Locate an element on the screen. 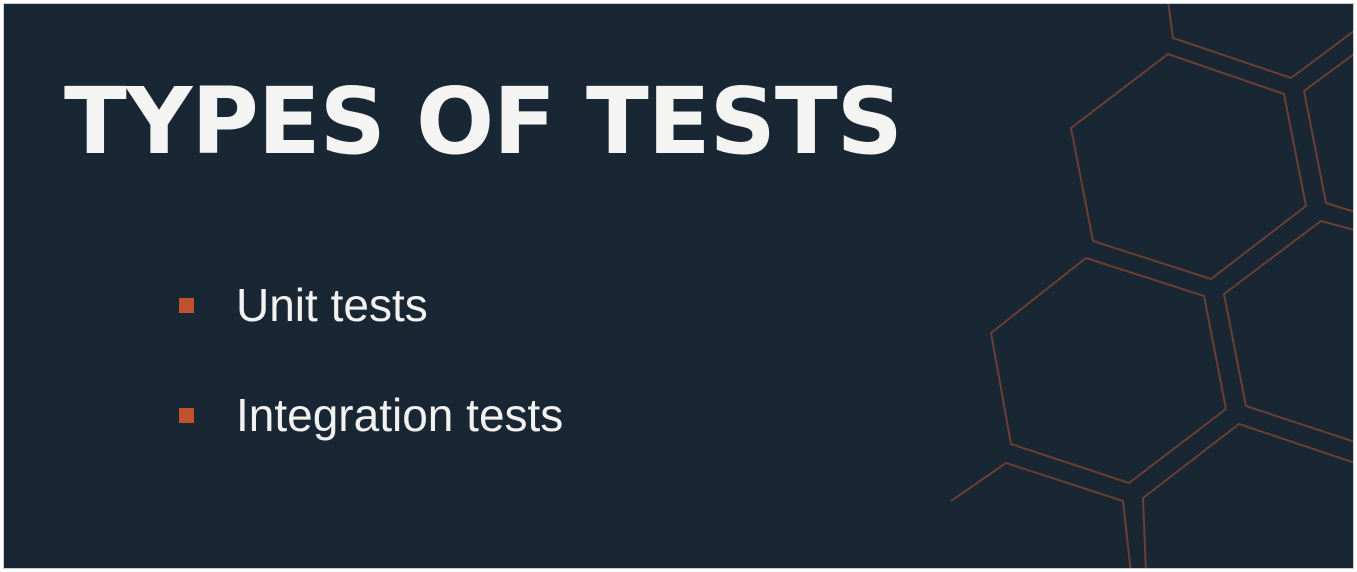 This screenshot has height=572, width=1357. slide-title: TYPES OF TESTS is located at coordinates (483, 121).